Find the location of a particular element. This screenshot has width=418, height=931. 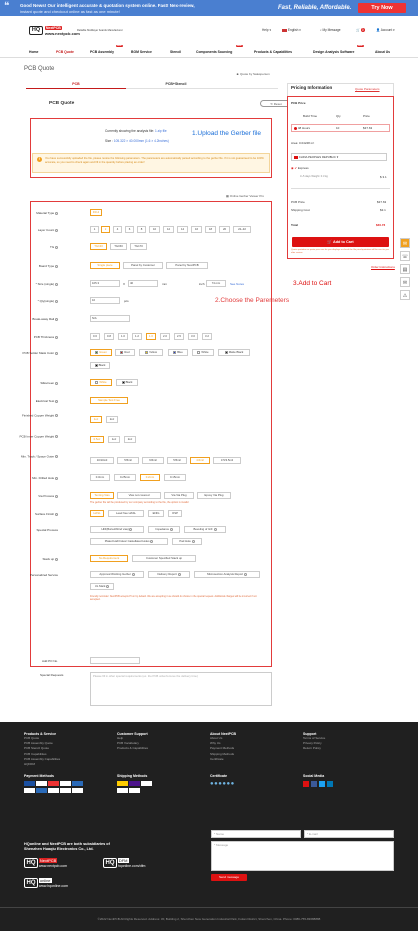

footer-link: Return Policy is located at coordinates (314, 748).